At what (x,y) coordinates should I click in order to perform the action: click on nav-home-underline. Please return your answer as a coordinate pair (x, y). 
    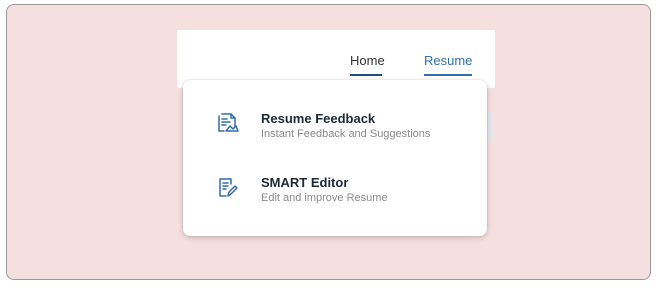
    Looking at the image, I should click on (366, 75).